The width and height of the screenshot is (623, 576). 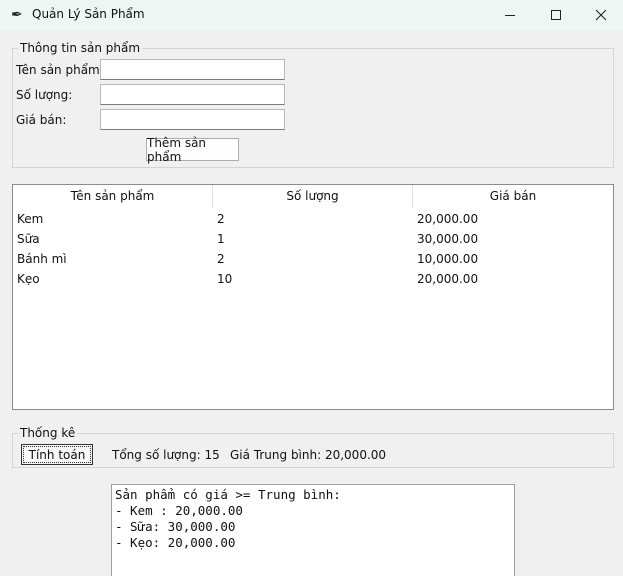 What do you see at coordinates (28, 239) in the screenshot?
I see `cell-name: Sữa` at bounding box center [28, 239].